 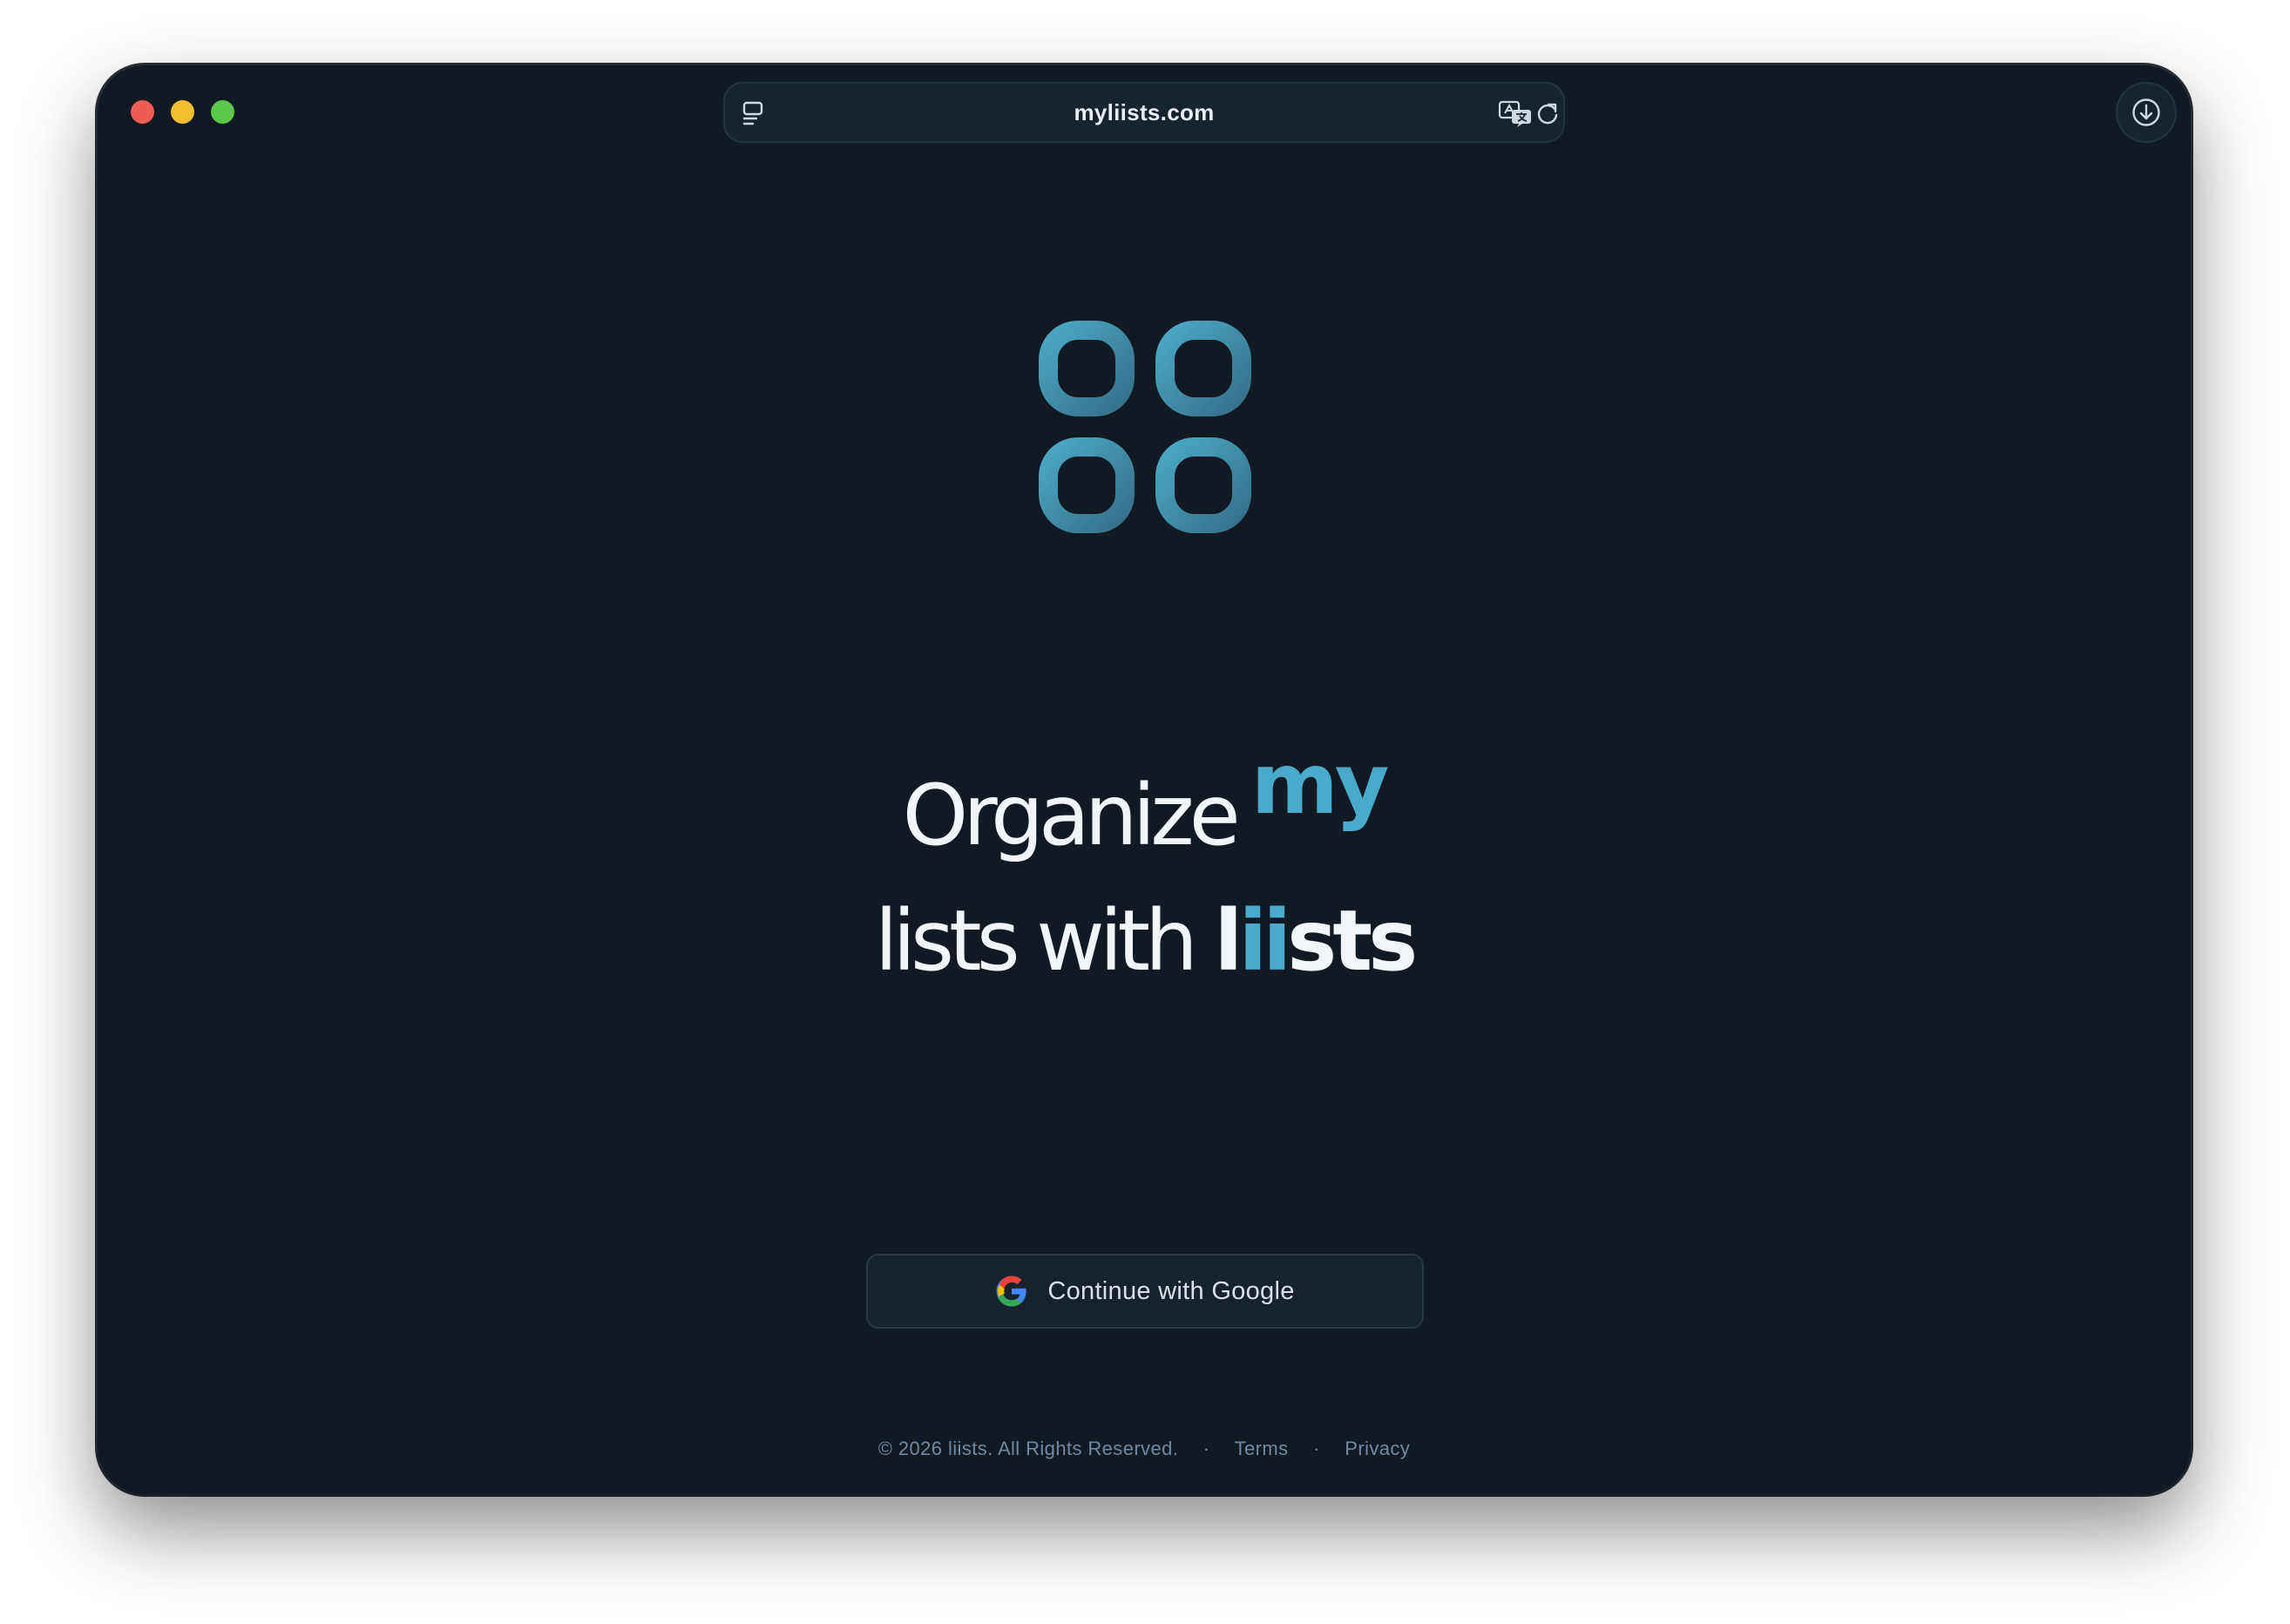 I want to click on address-bar: myliists.com, so click(x=1144, y=112).